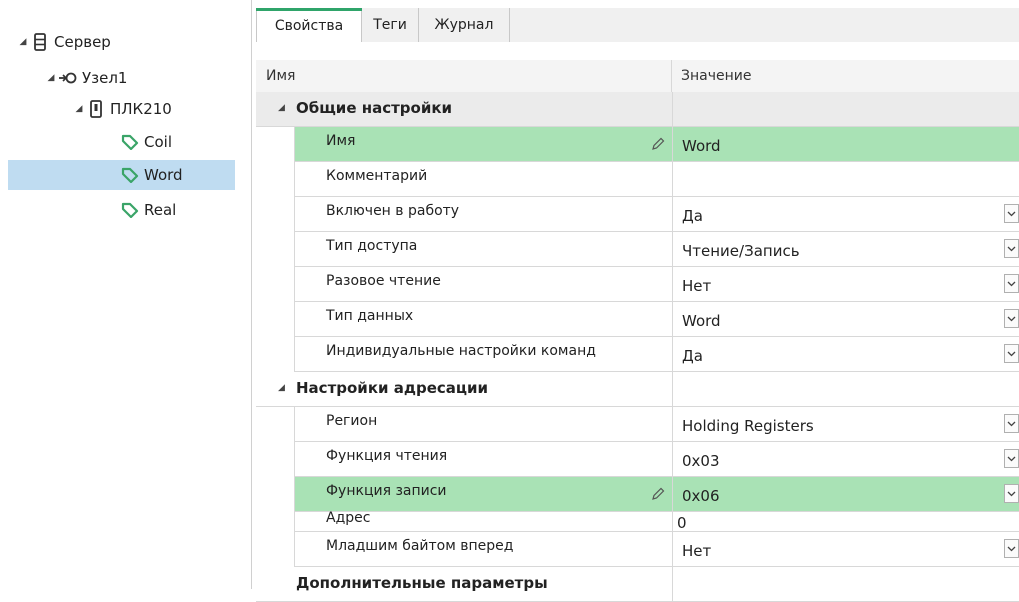 Image resolution: width=1019 pixels, height=602 pixels. I want to click on property-row-read-function: Функция чтения 0x03, so click(637, 459).